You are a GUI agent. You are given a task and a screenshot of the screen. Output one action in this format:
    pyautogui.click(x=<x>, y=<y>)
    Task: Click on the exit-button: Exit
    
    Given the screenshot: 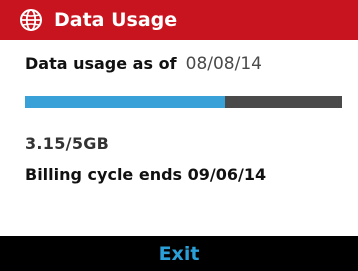 What is the action you would take?
    pyautogui.click(x=179, y=254)
    